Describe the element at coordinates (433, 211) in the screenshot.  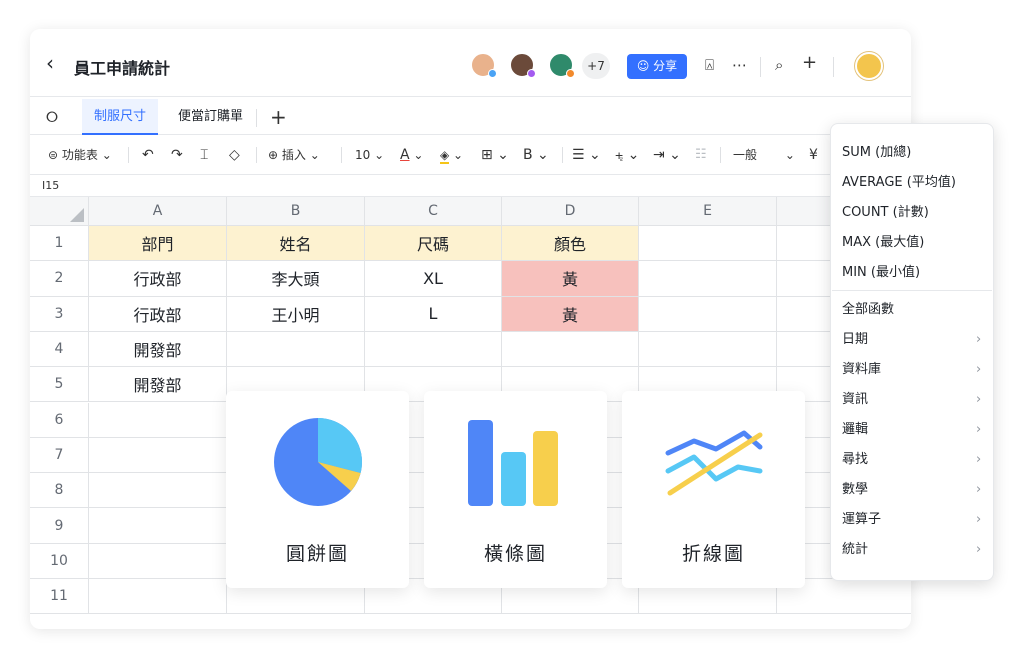
I see `column-header: C` at that location.